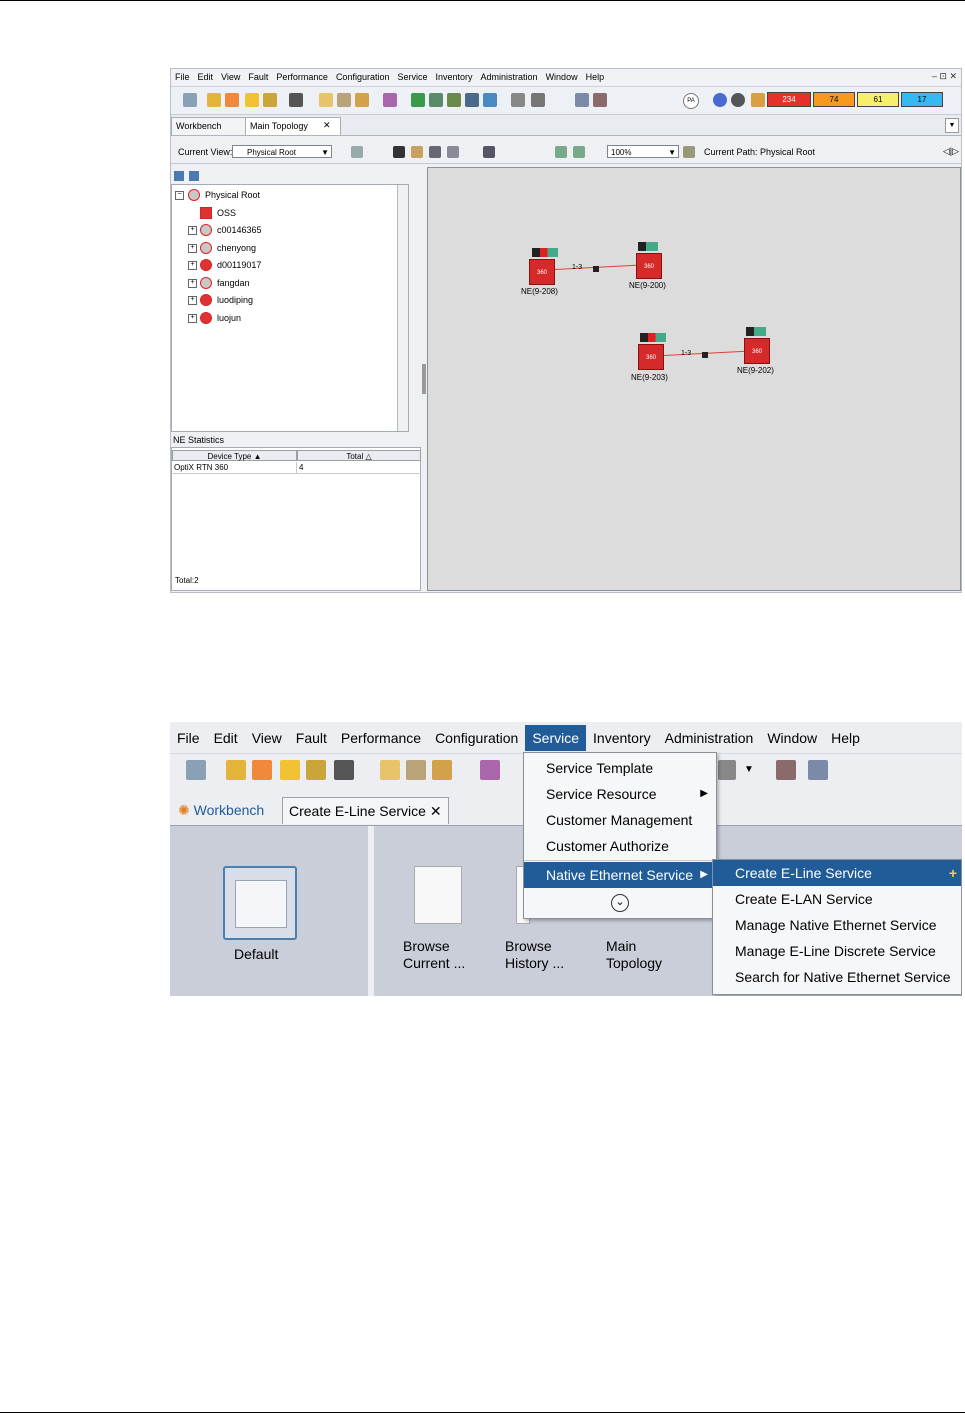  I want to click on ne-icon, so click(196, 770).